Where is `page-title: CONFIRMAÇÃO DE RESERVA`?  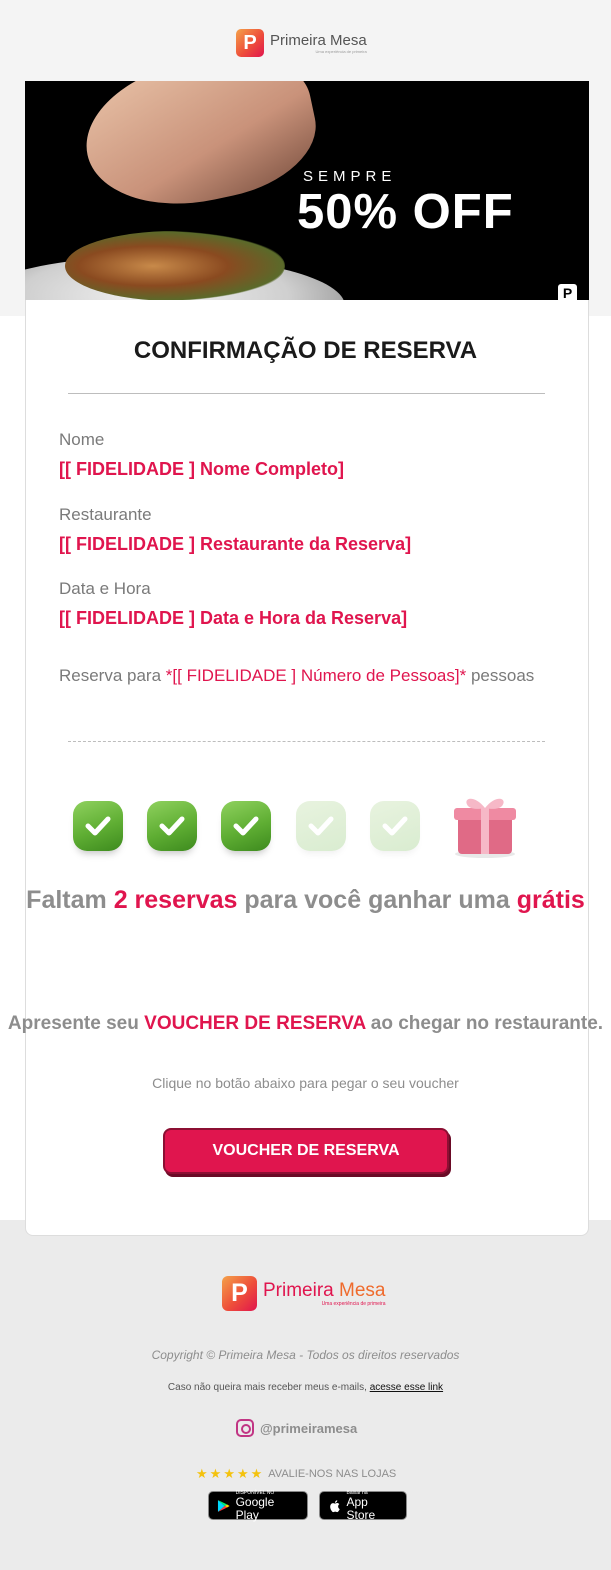
page-title: CONFIRMAÇÃO DE RESERVA is located at coordinates (305, 350).